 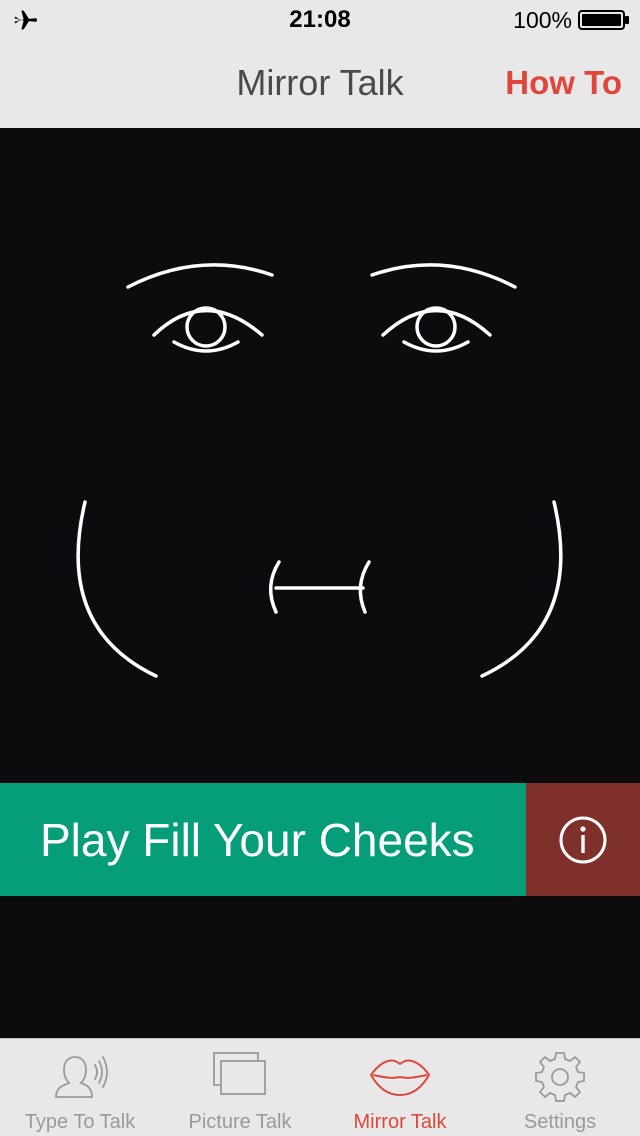 I want to click on tab-picture-talk: Picture Talk, so click(x=240, y=1087).